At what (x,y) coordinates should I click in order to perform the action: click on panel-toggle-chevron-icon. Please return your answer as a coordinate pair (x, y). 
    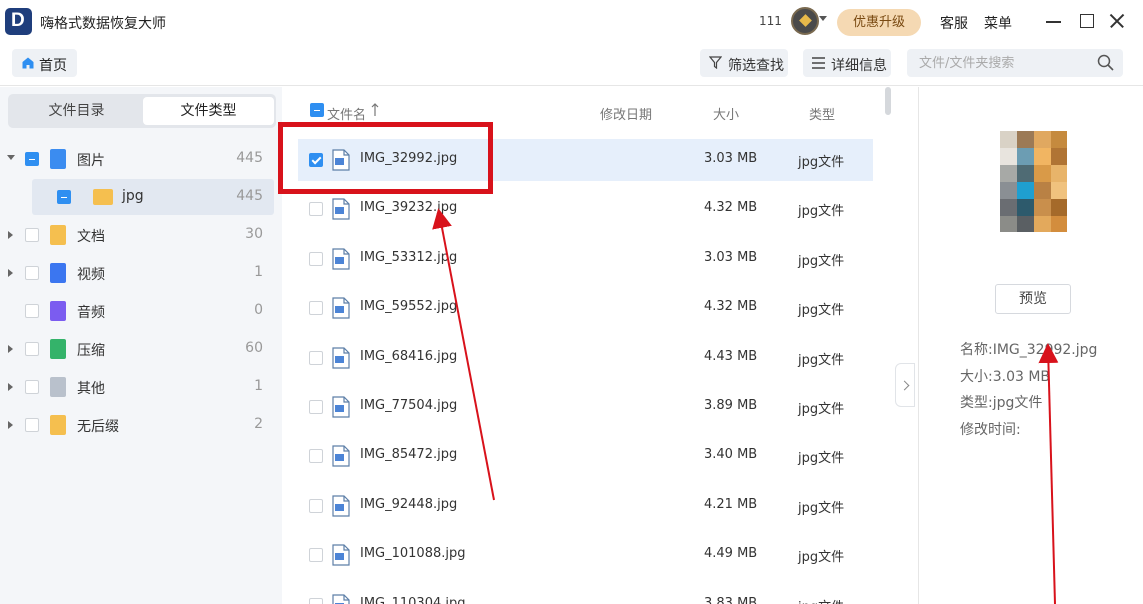
    Looking at the image, I should click on (905, 385).